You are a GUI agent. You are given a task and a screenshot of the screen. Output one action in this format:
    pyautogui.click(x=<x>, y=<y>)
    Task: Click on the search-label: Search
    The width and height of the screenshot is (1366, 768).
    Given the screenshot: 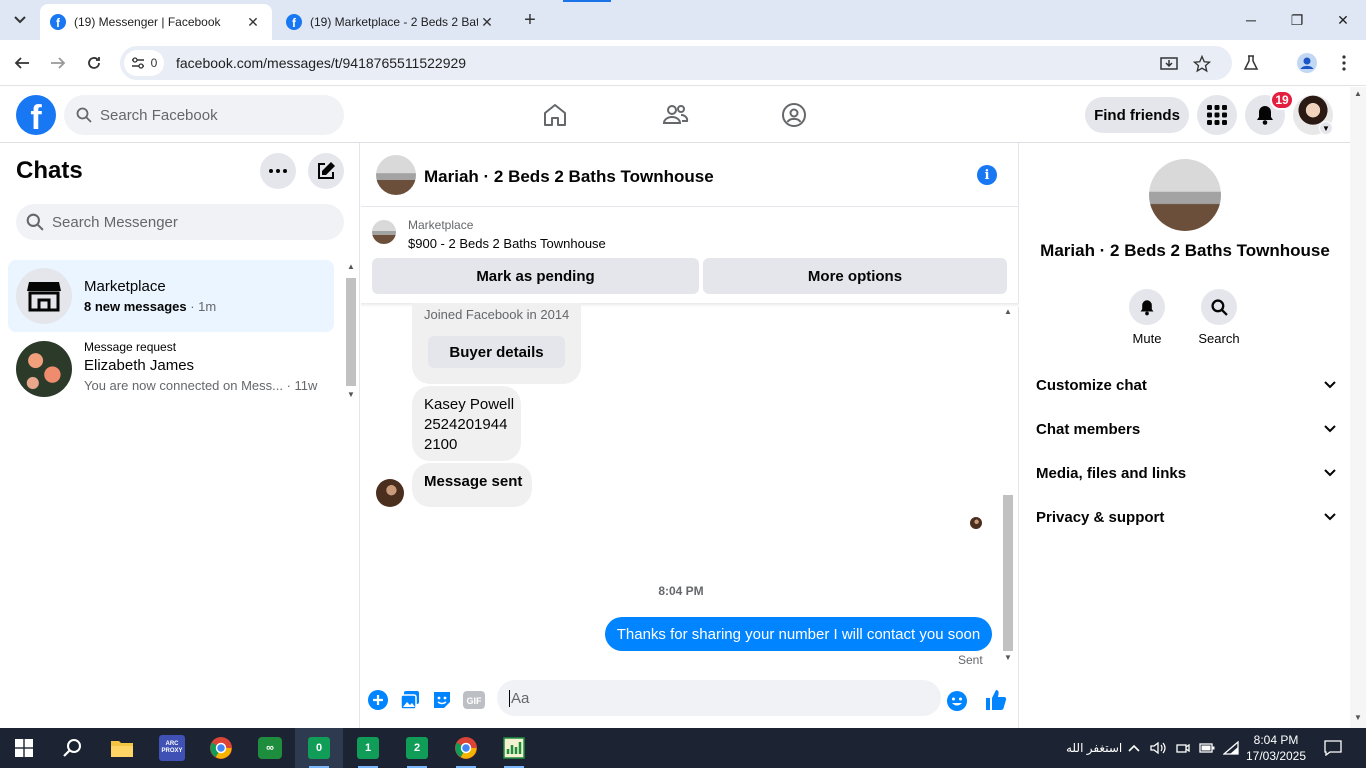 What is the action you would take?
    pyautogui.click(x=1219, y=338)
    